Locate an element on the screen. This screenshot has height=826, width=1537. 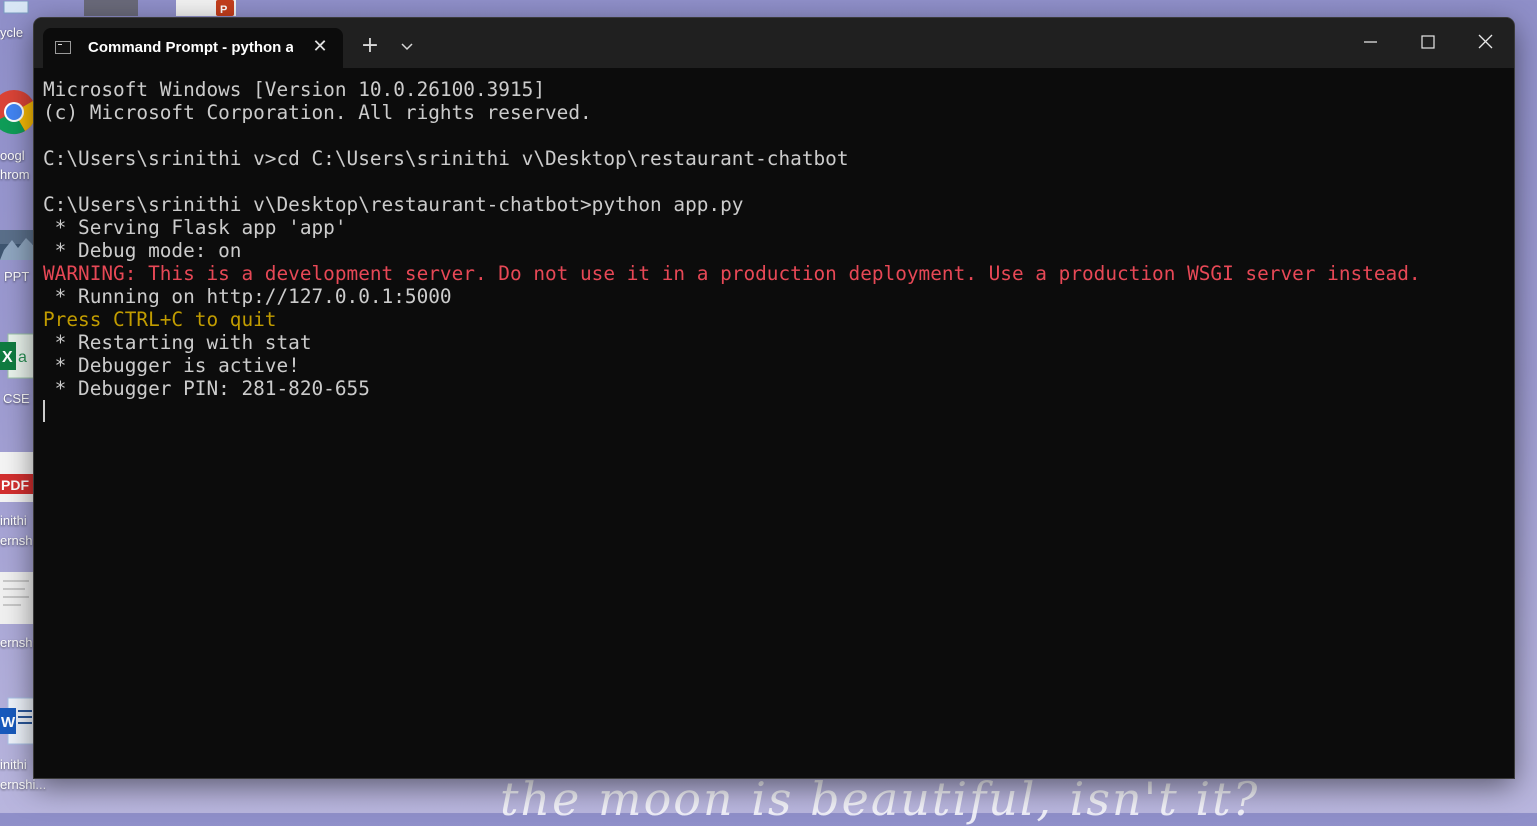
terminal-line: * Debugger PIN: 281-820-655 is located at coordinates (206, 388).